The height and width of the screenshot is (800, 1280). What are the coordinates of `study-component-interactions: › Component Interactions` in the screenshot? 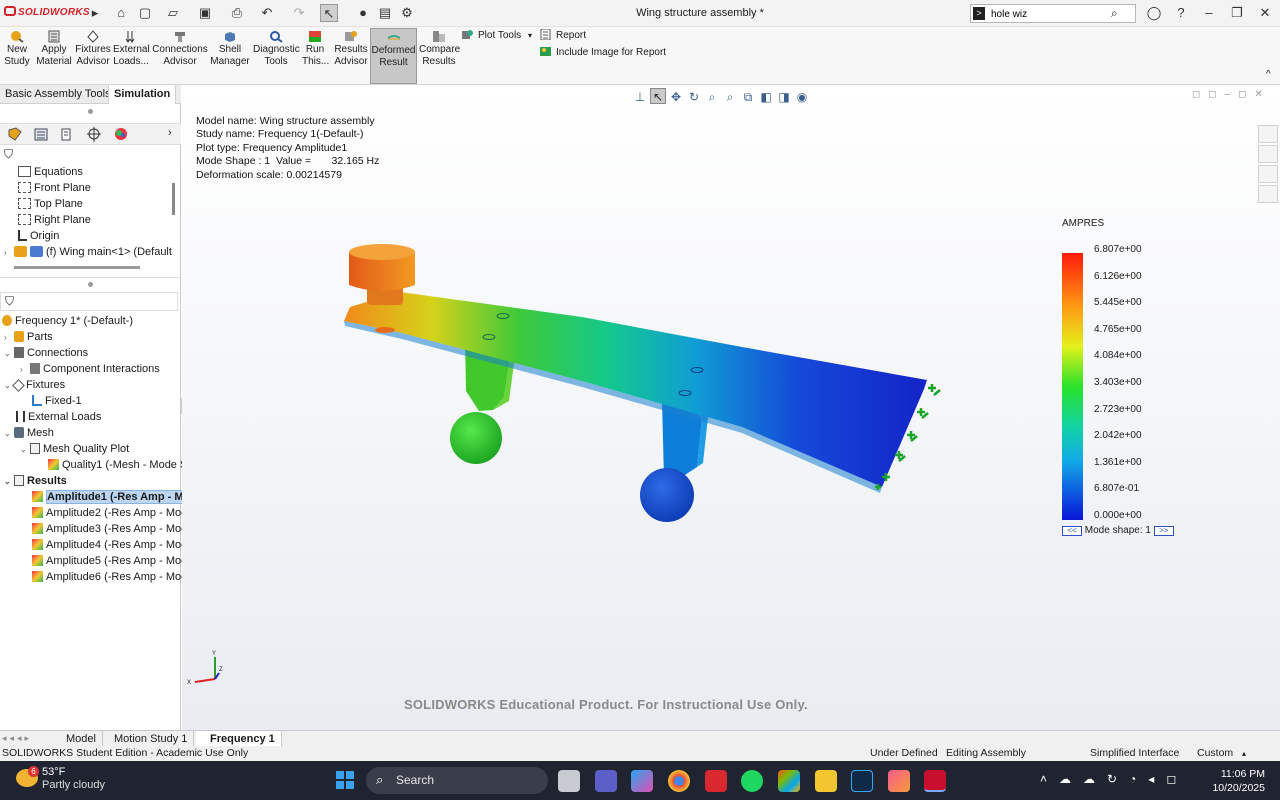 It's located at (90, 369).